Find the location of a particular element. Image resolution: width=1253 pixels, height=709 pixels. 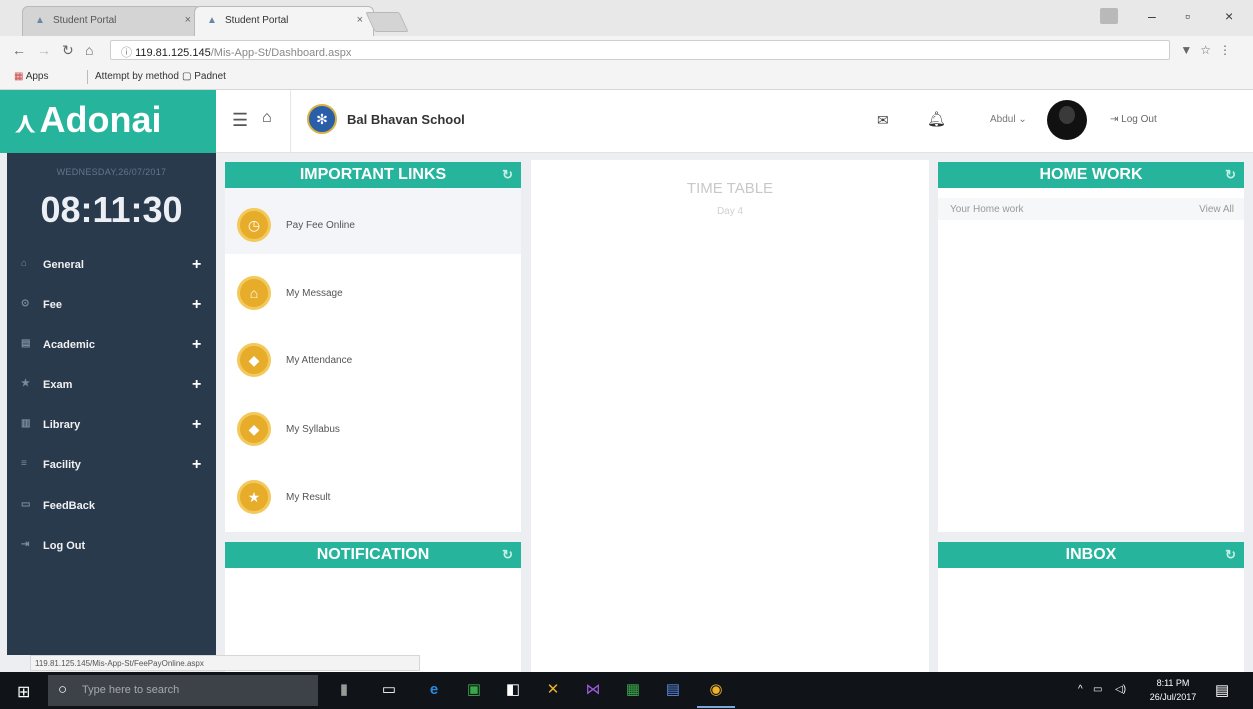

info-icon: ⓘ is located at coordinates (128, 53).